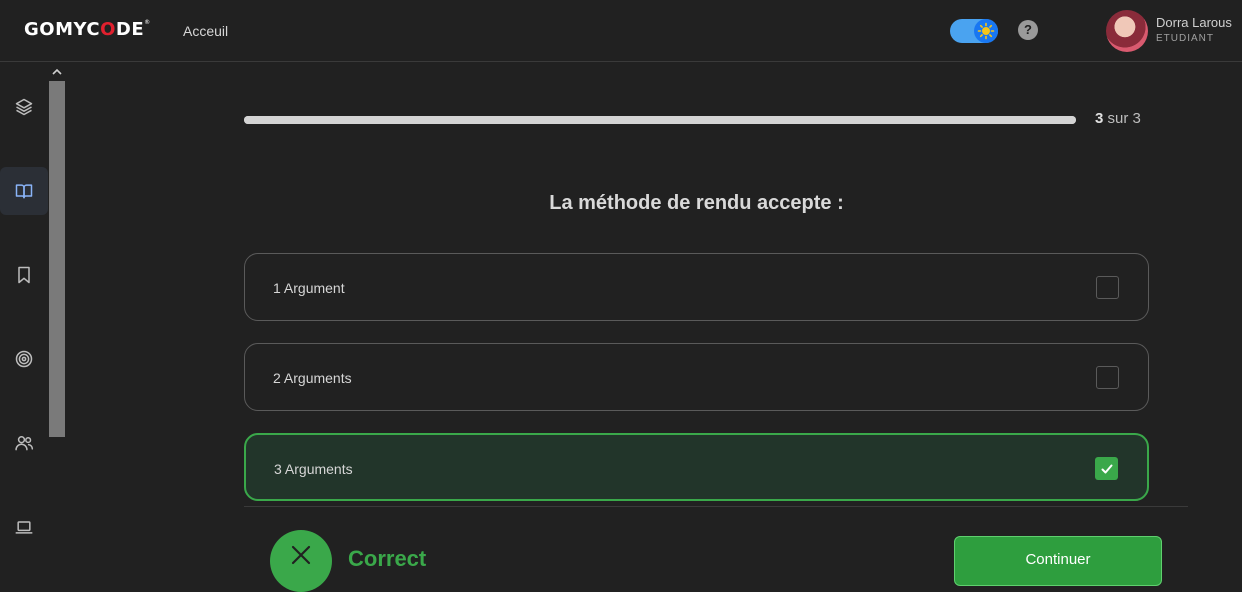 The height and width of the screenshot is (592, 1242). I want to click on answer-checkbox-checked, so click(1106, 468).